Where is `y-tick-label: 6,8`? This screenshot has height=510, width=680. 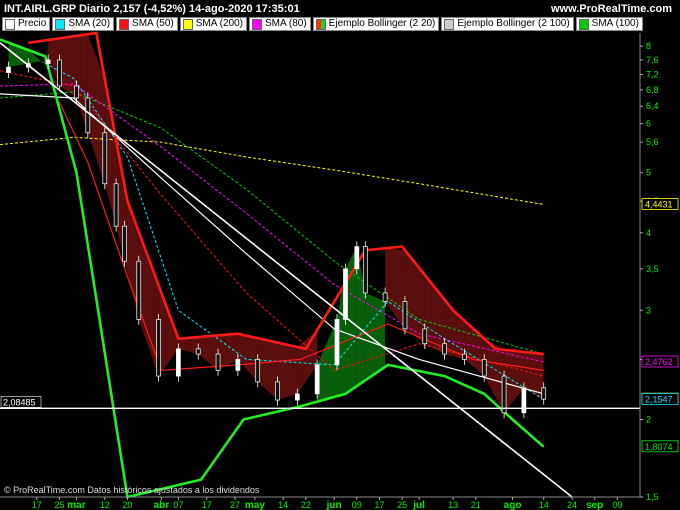
y-tick-label: 6,8 is located at coordinates (652, 90).